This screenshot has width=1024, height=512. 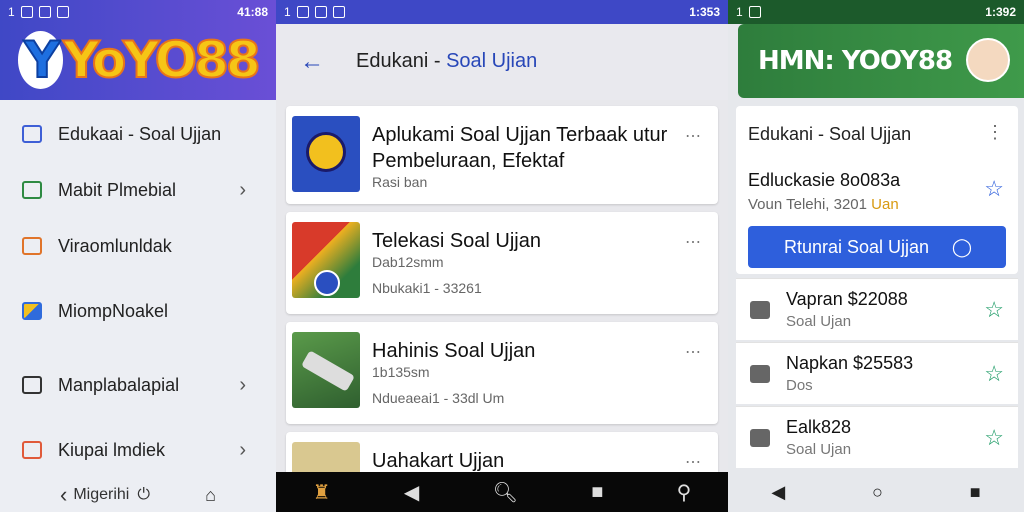 I want to click on status-bar: 1 41:88, so click(x=138, y=12).